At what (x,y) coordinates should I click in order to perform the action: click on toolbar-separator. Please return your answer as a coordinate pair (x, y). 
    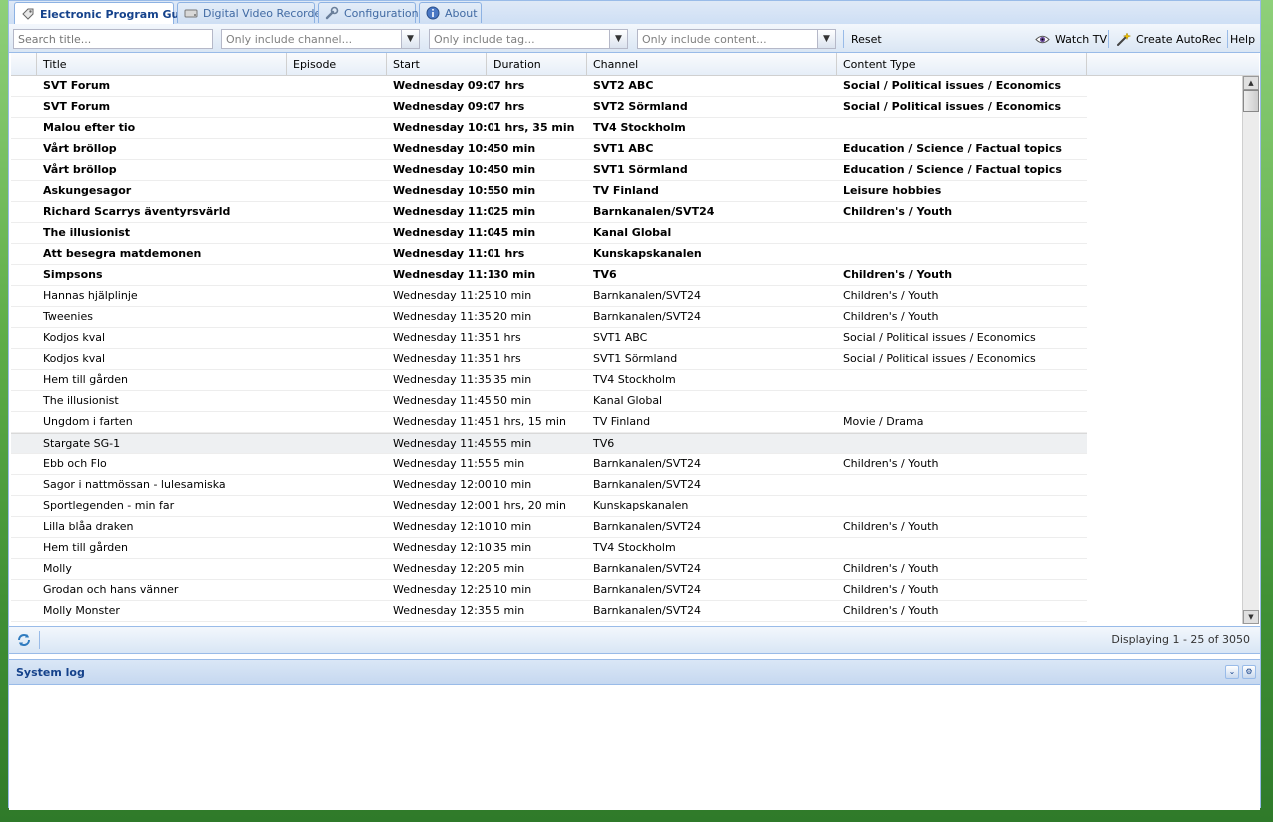
    Looking at the image, I should click on (843, 39).